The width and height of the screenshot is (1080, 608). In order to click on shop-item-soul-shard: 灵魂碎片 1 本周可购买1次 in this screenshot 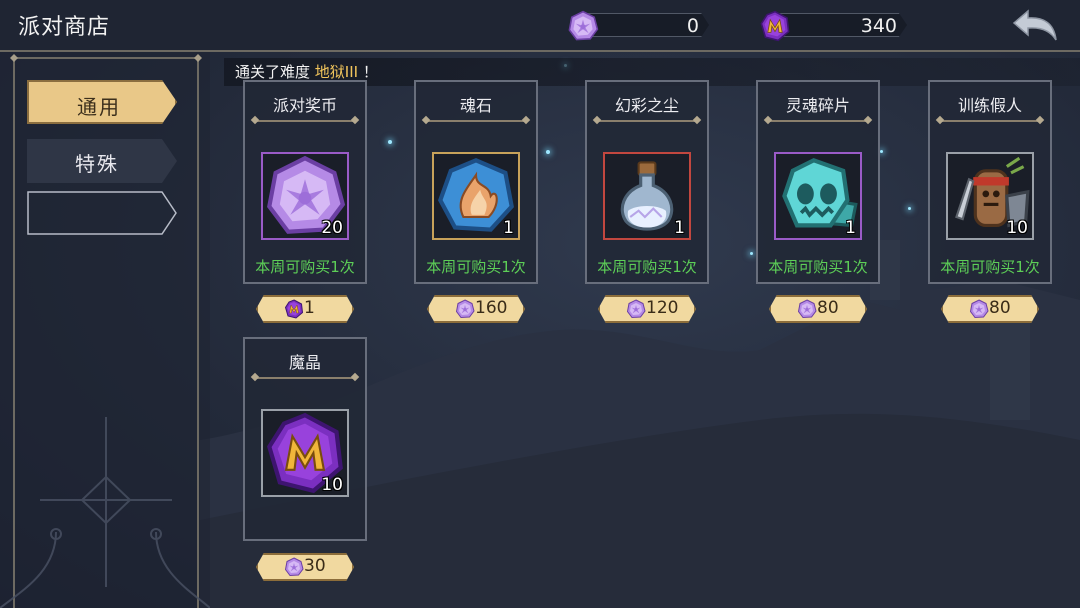, I will do `click(818, 182)`.